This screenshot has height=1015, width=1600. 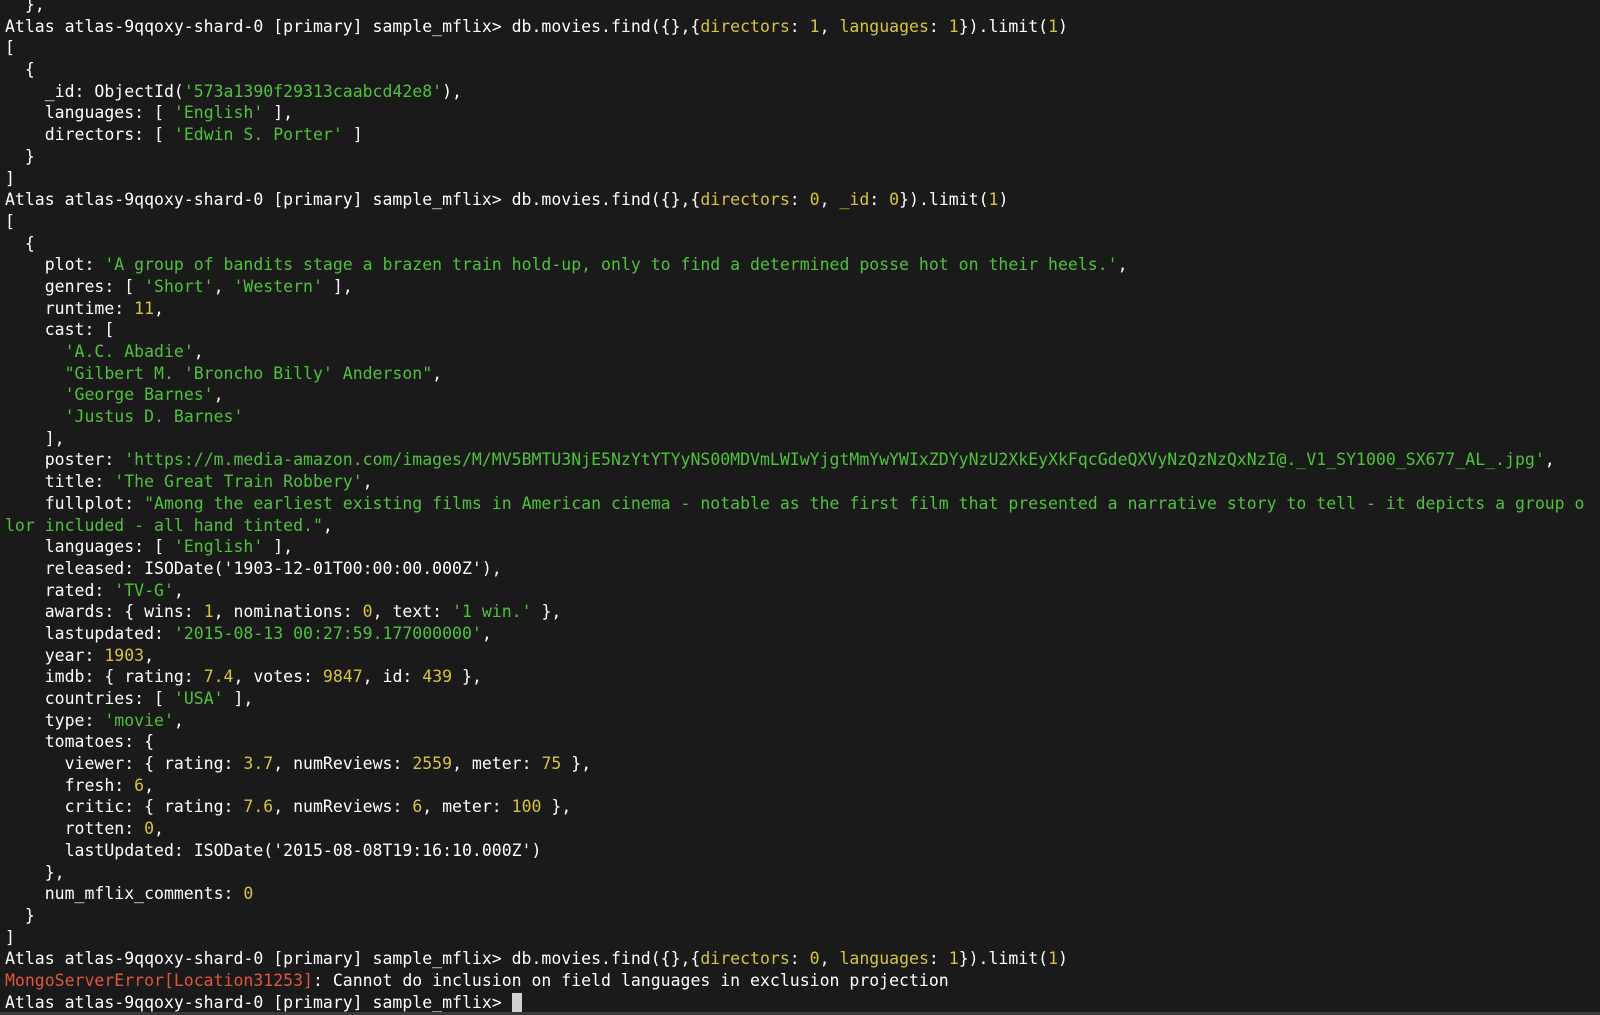 I want to click on text-token: , text:, so click(x=412, y=612).